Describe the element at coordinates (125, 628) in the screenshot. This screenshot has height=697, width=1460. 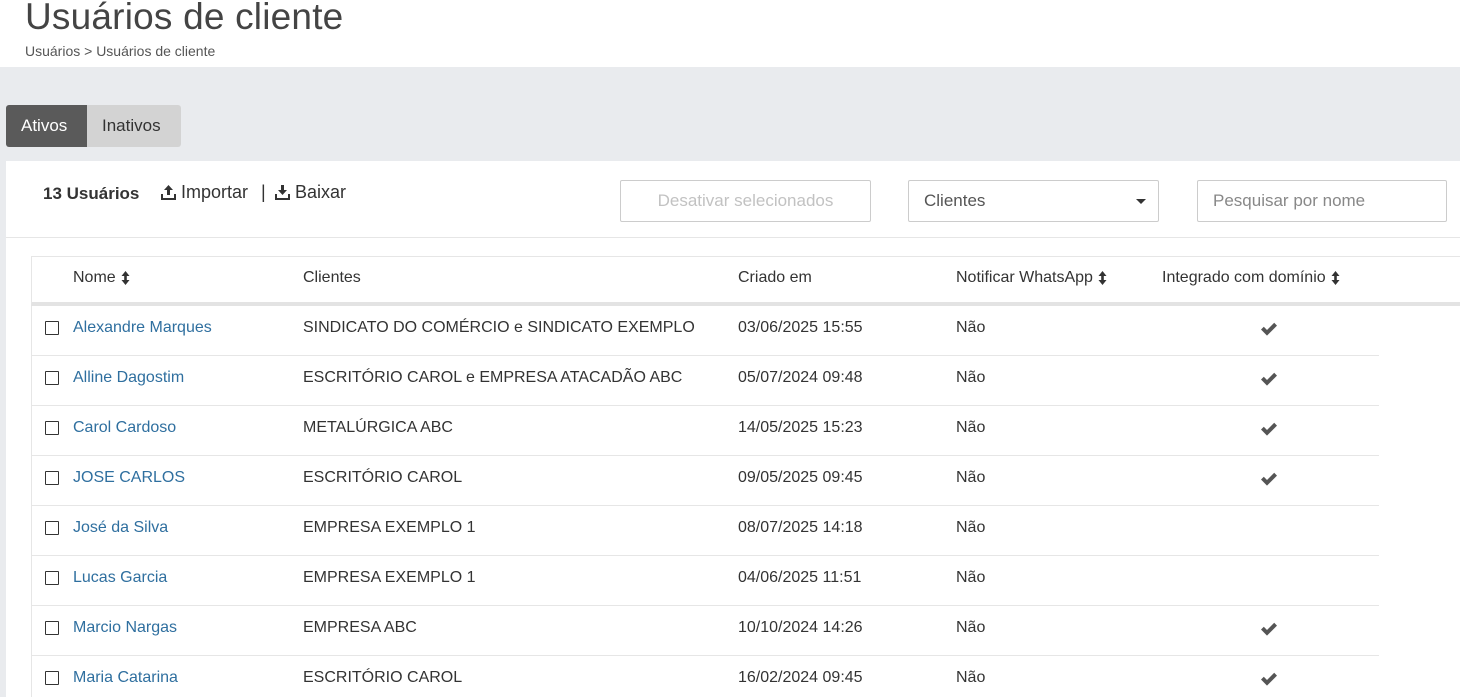
I see `user-name-link: Marcio Nargas` at that location.